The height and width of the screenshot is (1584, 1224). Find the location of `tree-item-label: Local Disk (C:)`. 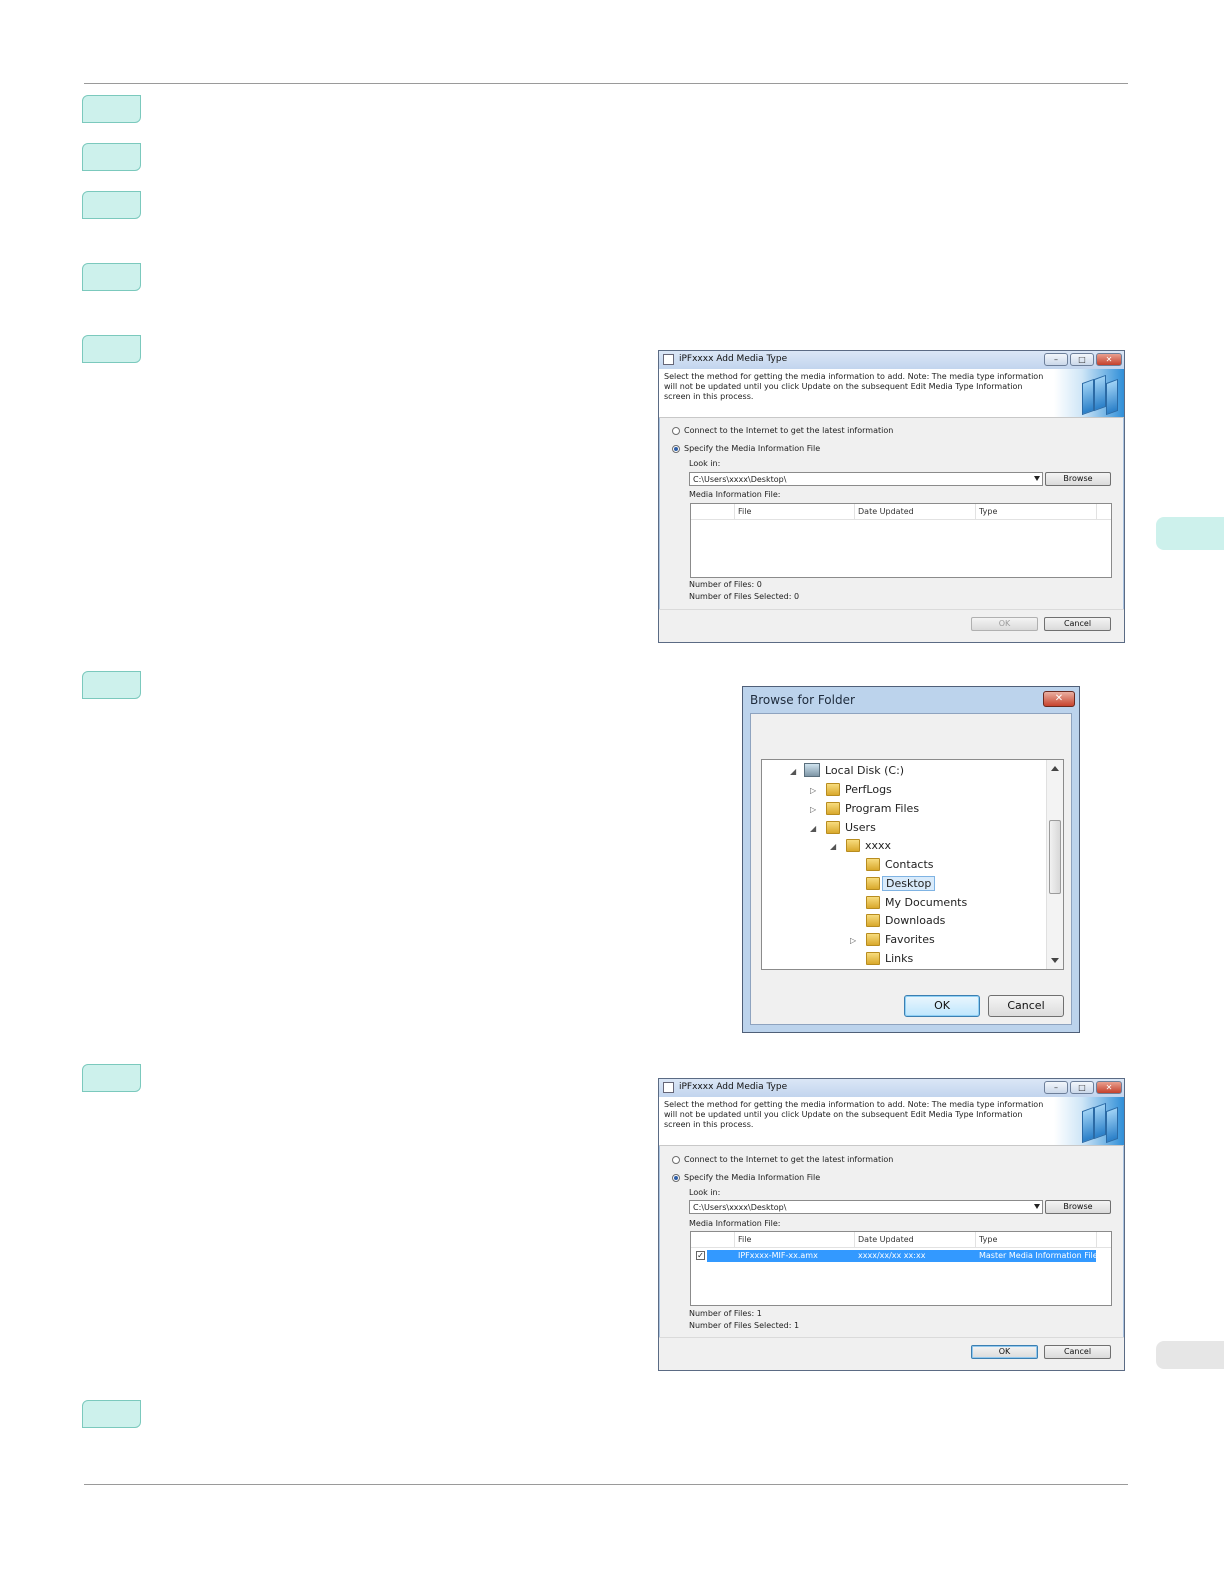

tree-item-label: Local Disk (C:) is located at coordinates (865, 770).